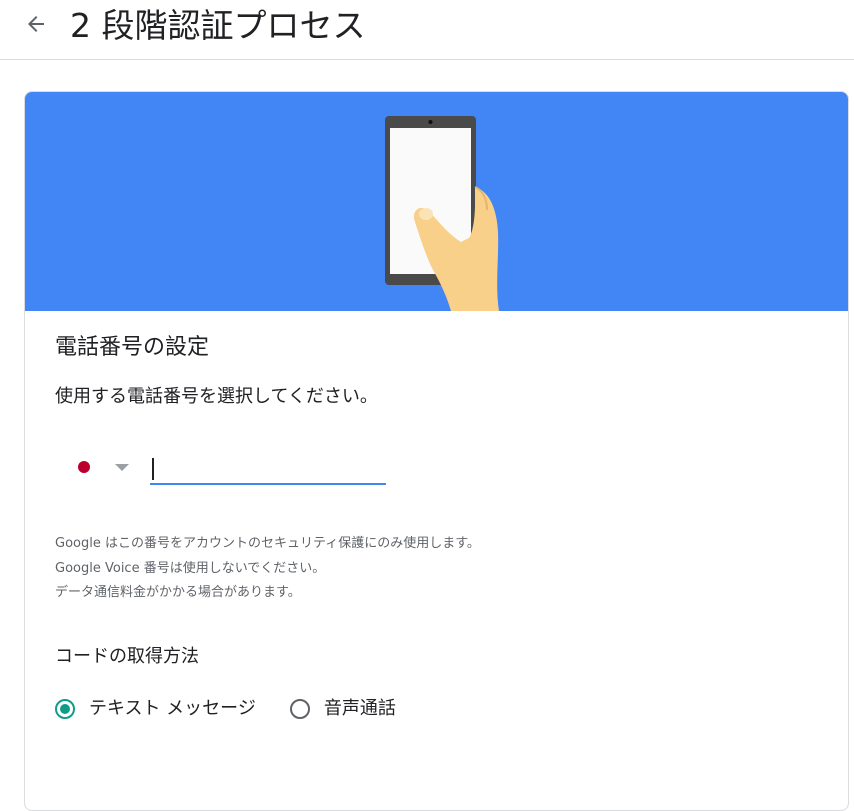 This screenshot has height=811, width=854. What do you see at coordinates (127, 656) in the screenshot?
I see `code-method-title: コードの取得方法` at bounding box center [127, 656].